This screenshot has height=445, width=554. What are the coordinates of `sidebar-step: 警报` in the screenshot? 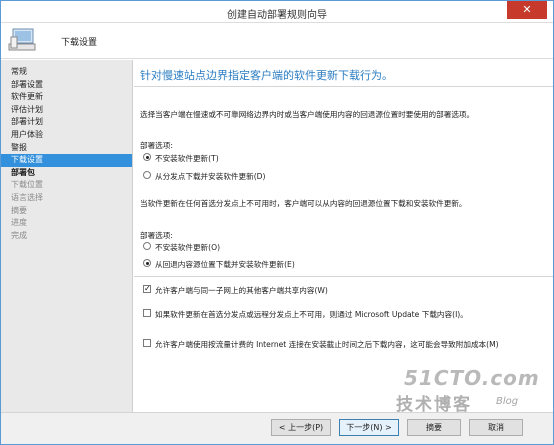 It's located at (66, 148).